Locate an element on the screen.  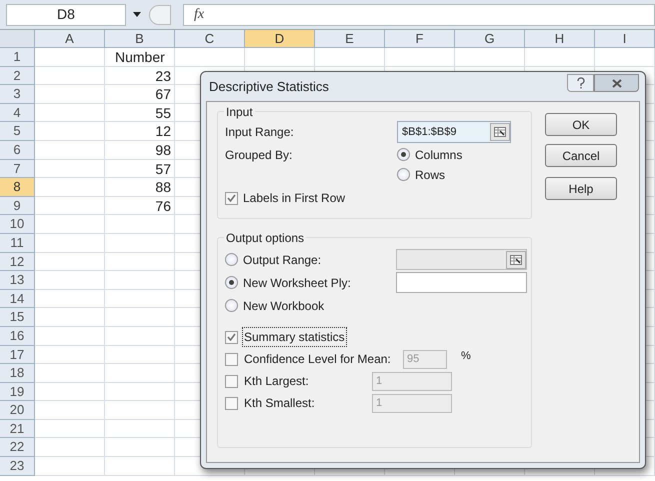
dialog-title: Descriptive Statistics is located at coordinates (269, 87).